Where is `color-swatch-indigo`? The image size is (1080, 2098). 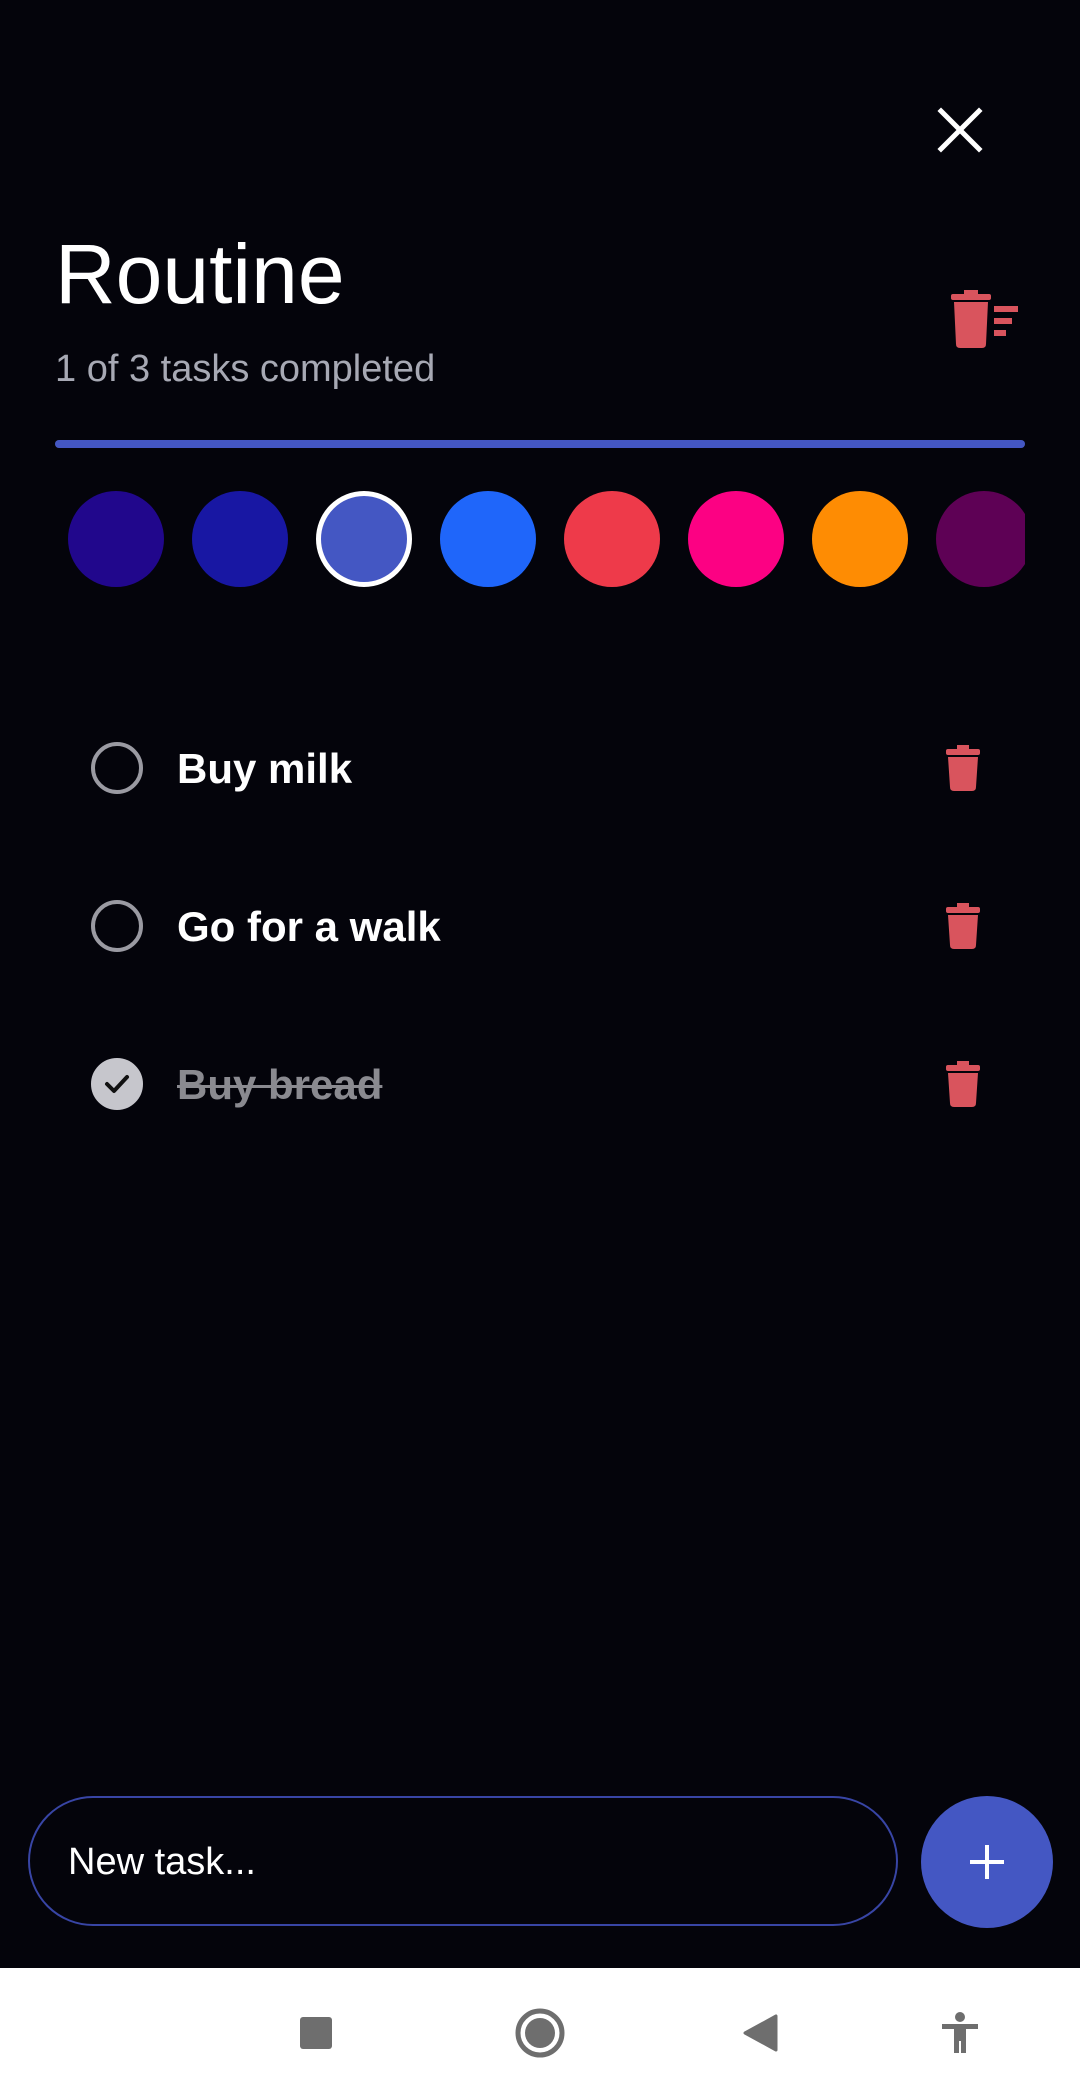
color-swatch-indigo is located at coordinates (116, 539).